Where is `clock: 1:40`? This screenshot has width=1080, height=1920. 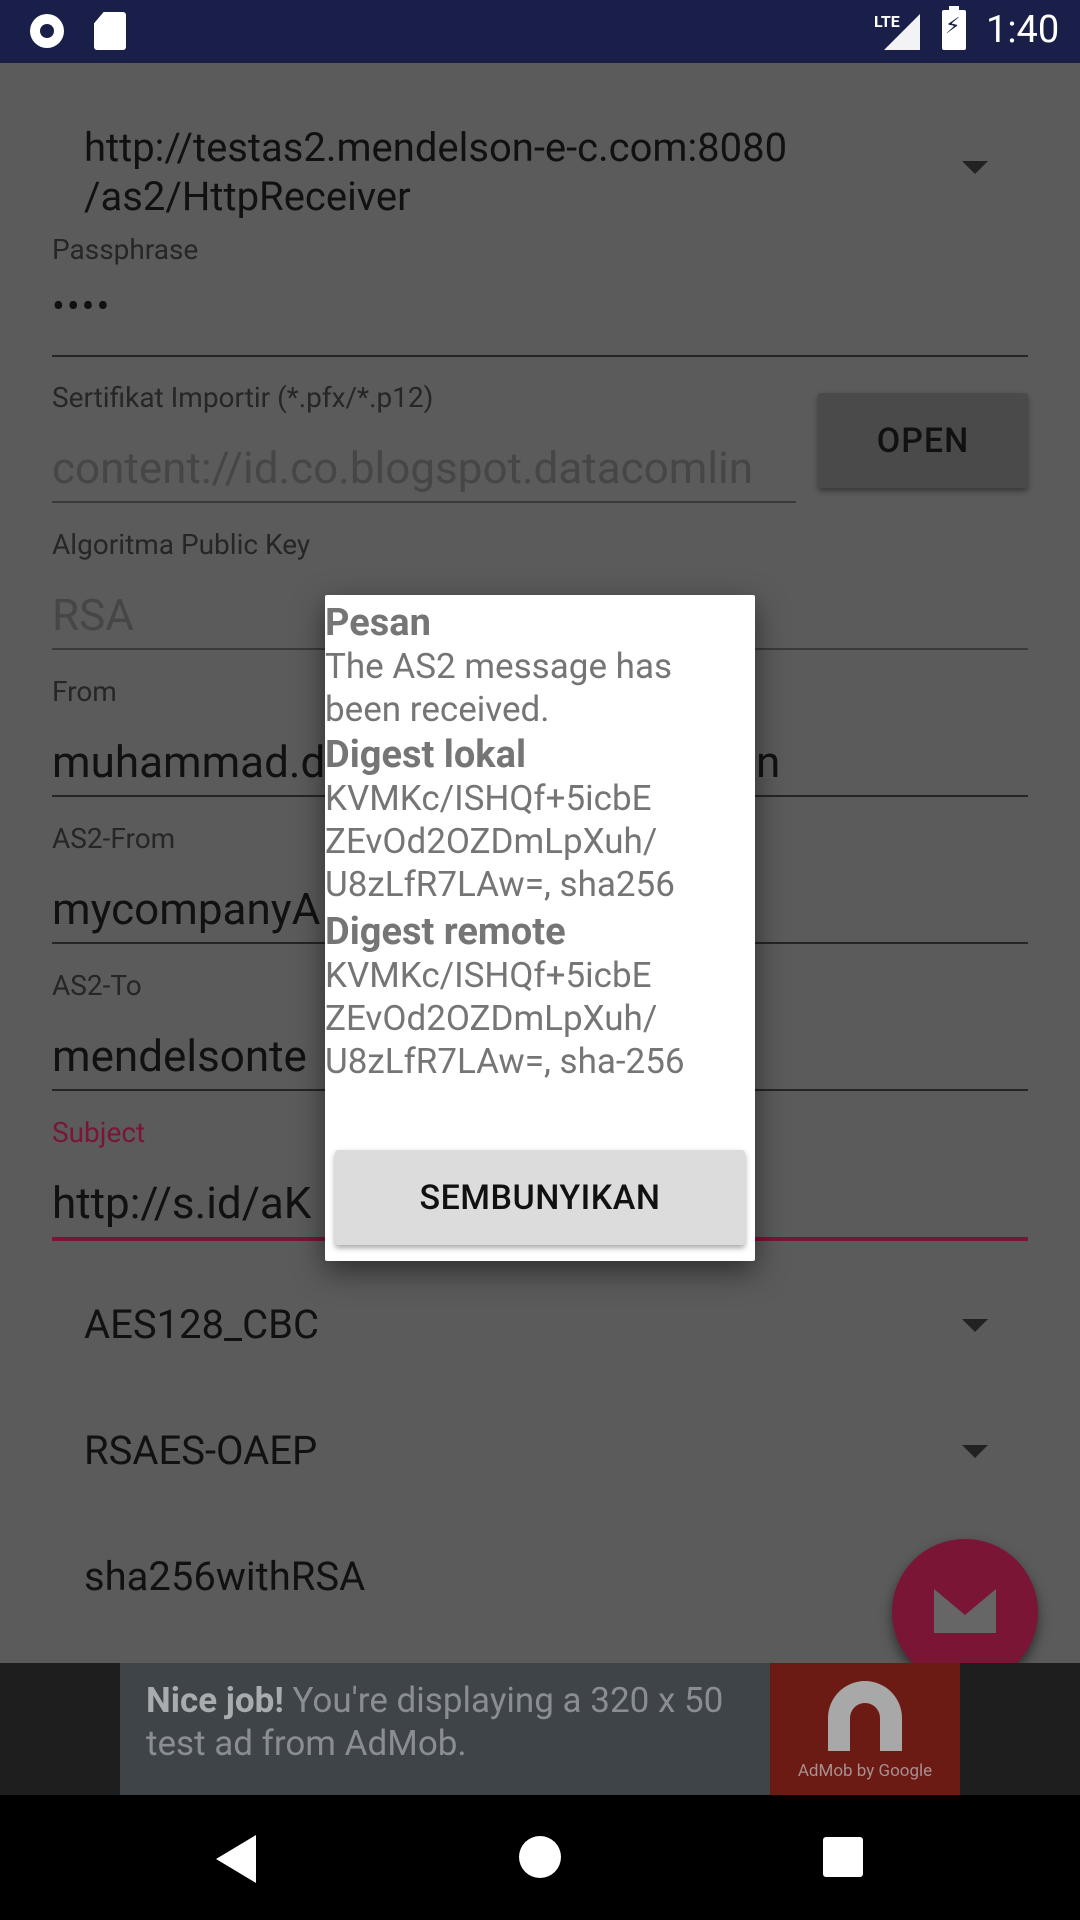 clock: 1:40 is located at coordinates (1023, 30).